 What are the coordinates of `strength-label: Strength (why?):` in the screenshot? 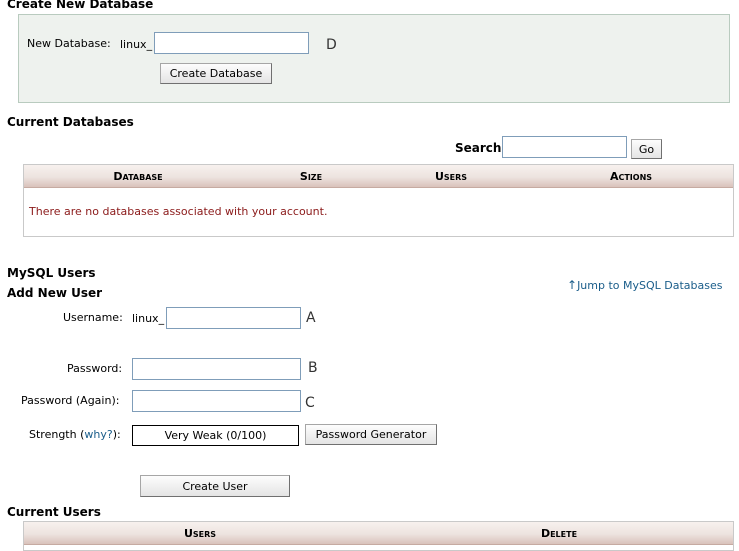 It's located at (75, 434).